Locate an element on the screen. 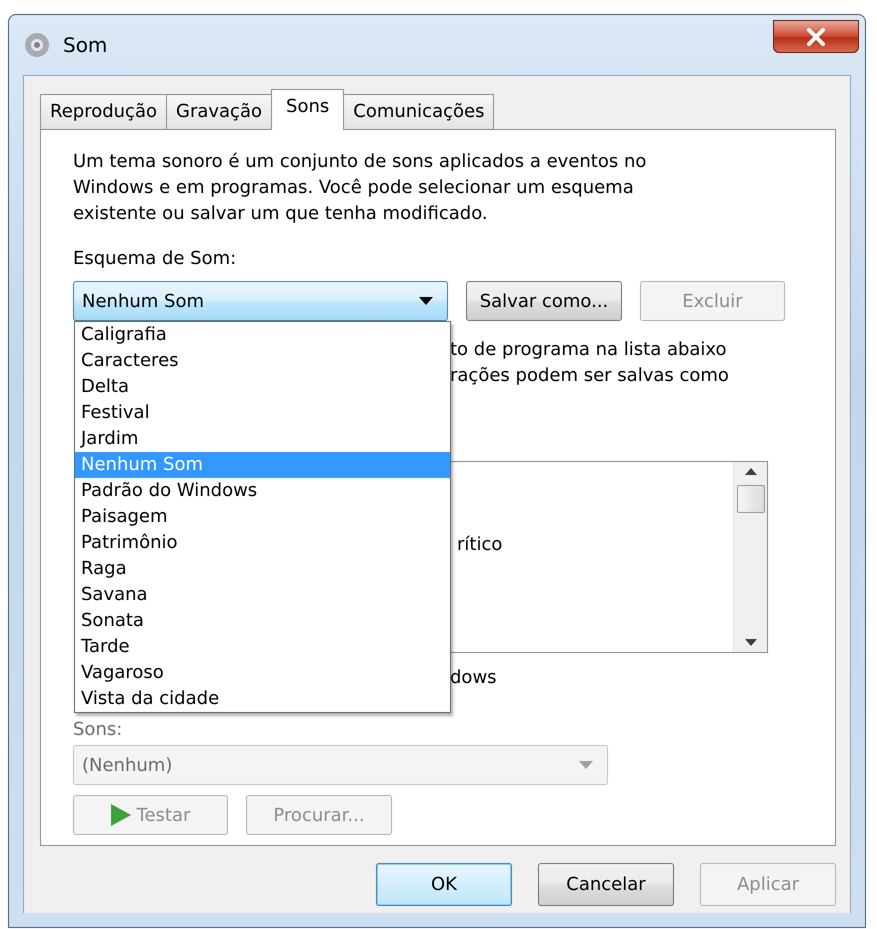 The height and width of the screenshot is (929, 877). ok-button: OK is located at coordinates (444, 884).